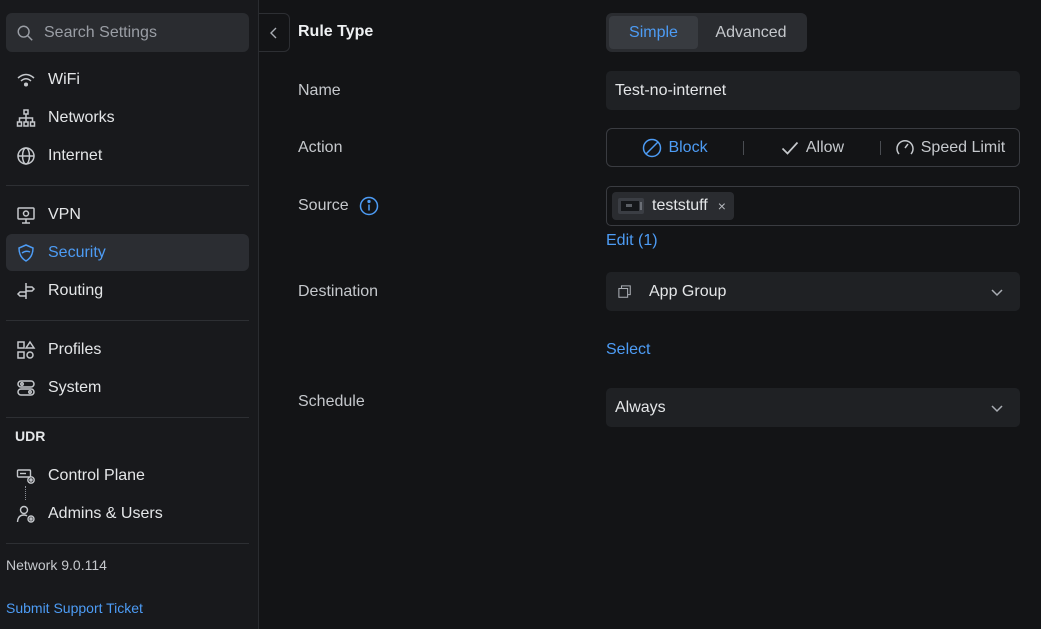 This screenshot has width=1041, height=629. What do you see at coordinates (64, 79) in the screenshot?
I see `sidebar-item-label: WiFi` at bounding box center [64, 79].